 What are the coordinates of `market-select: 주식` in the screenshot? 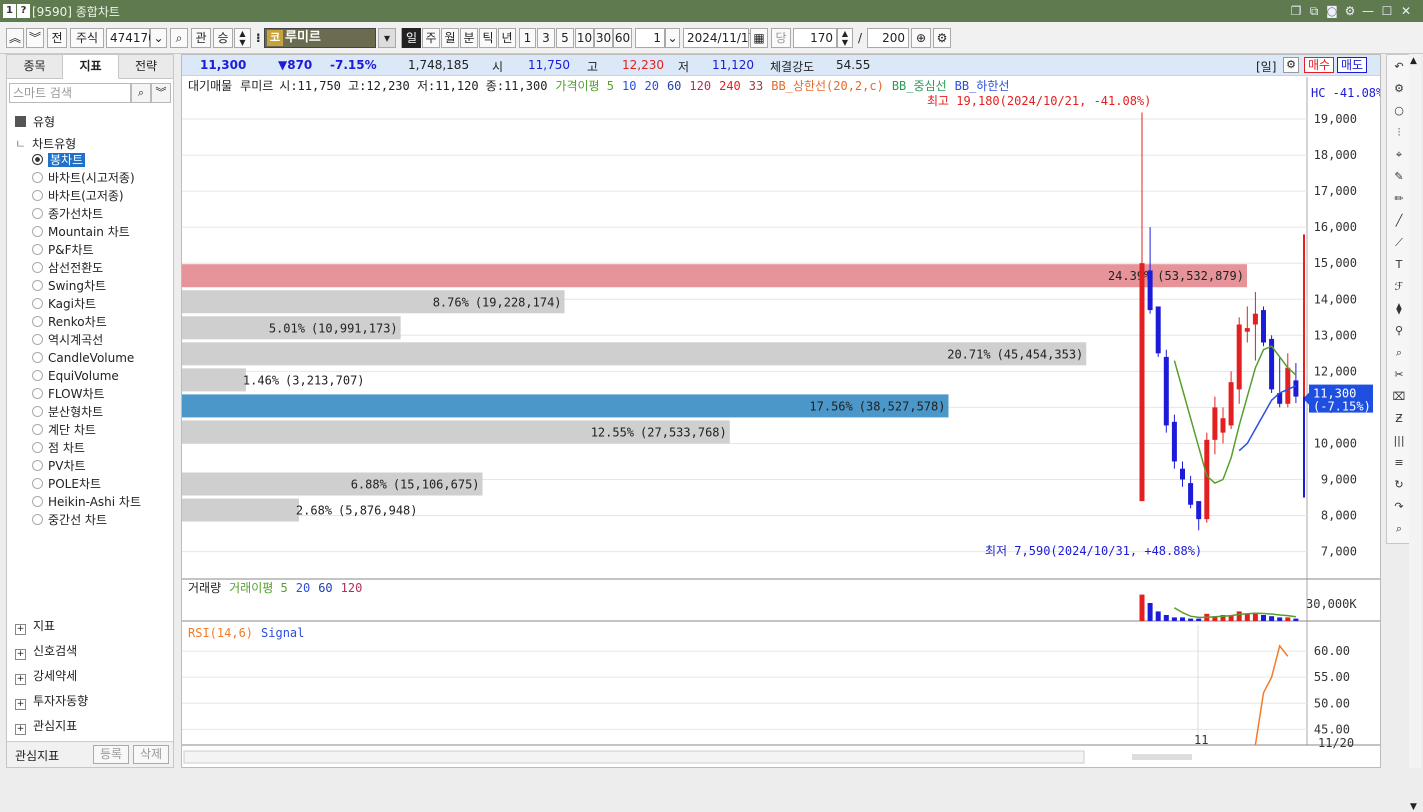 It's located at (87, 38).